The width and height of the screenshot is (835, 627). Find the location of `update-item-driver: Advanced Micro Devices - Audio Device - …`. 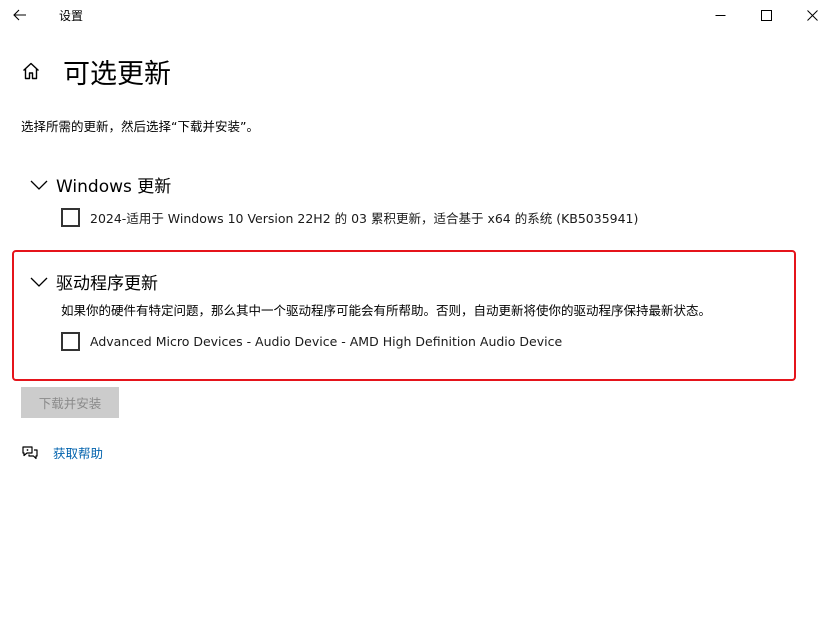

update-item-driver: Advanced Micro Devices - Audio Device - … is located at coordinates (311, 341).